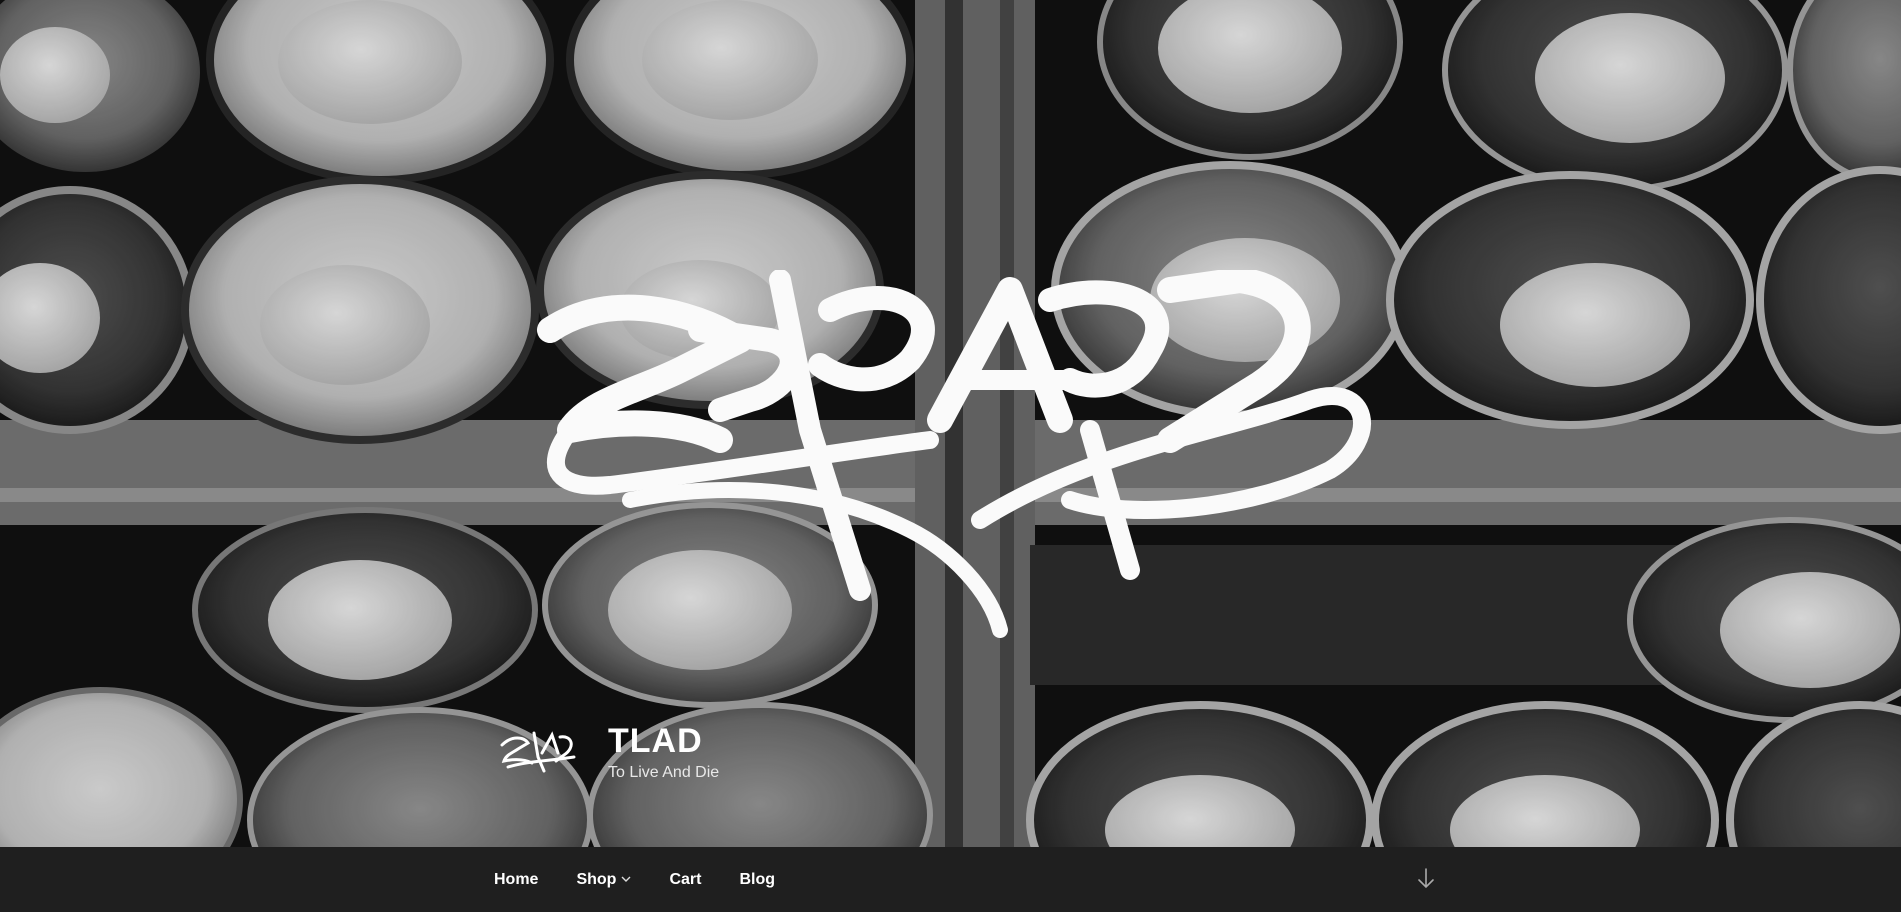 This screenshot has height=912, width=1901. What do you see at coordinates (1426, 879) in the screenshot?
I see `arrow-down-icon` at bounding box center [1426, 879].